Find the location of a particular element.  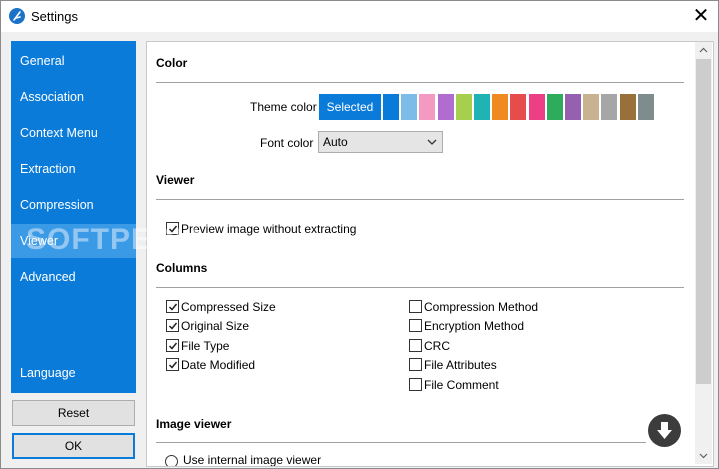

arrow-down-icon is located at coordinates (664, 430).